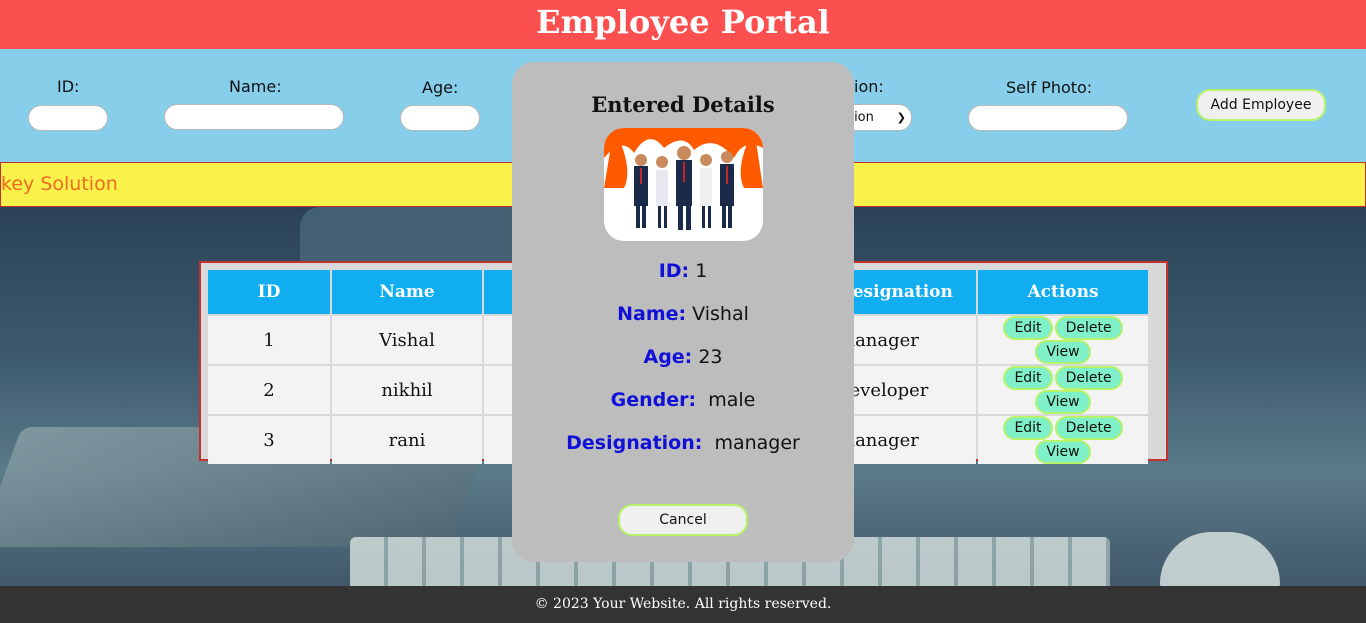 The width and height of the screenshot is (1366, 623). I want to click on detail-gender-key: Gender:, so click(653, 400).